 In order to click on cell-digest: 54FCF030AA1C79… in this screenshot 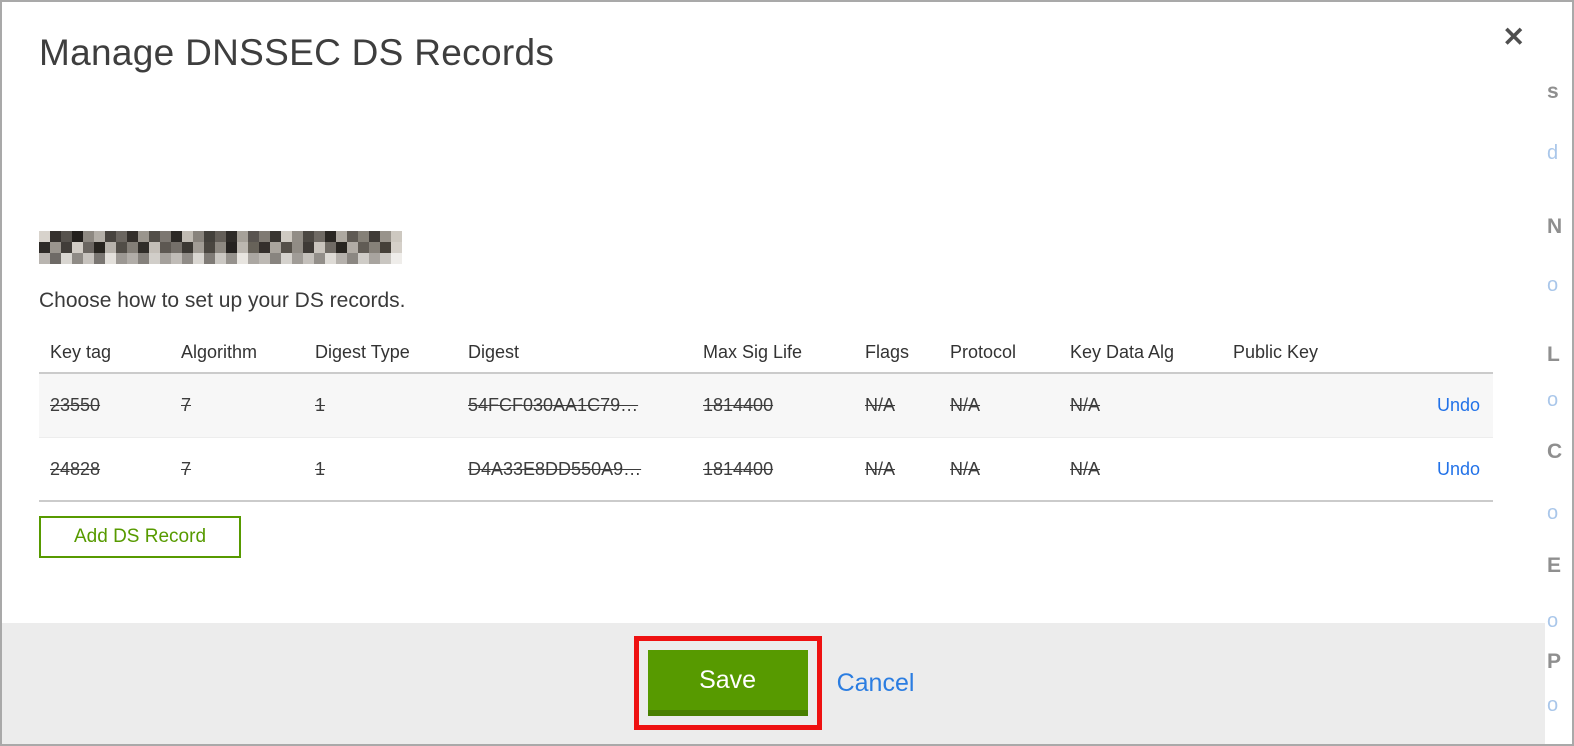, I will do `click(553, 405)`.